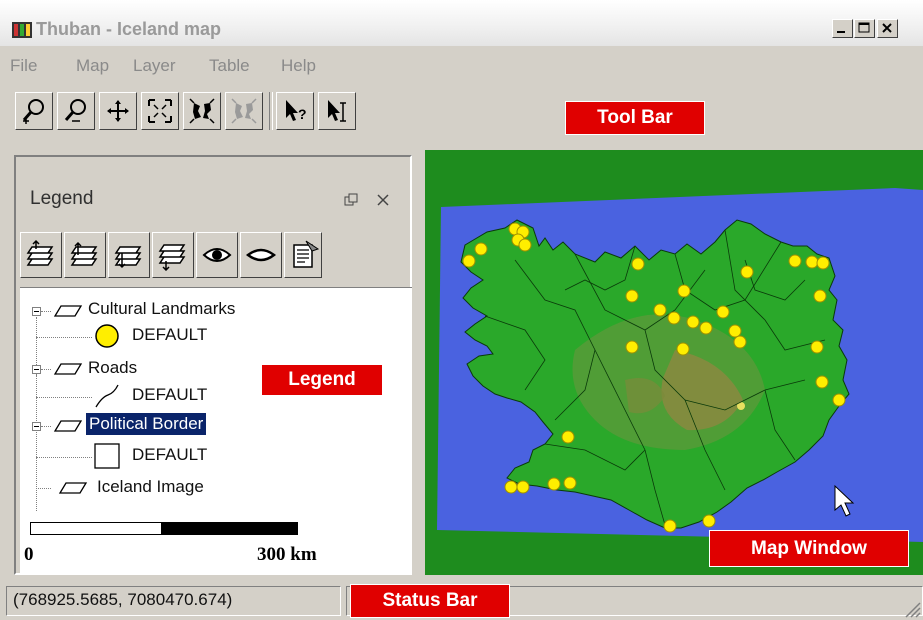  I want to click on full-extent-button, so click(160, 111).